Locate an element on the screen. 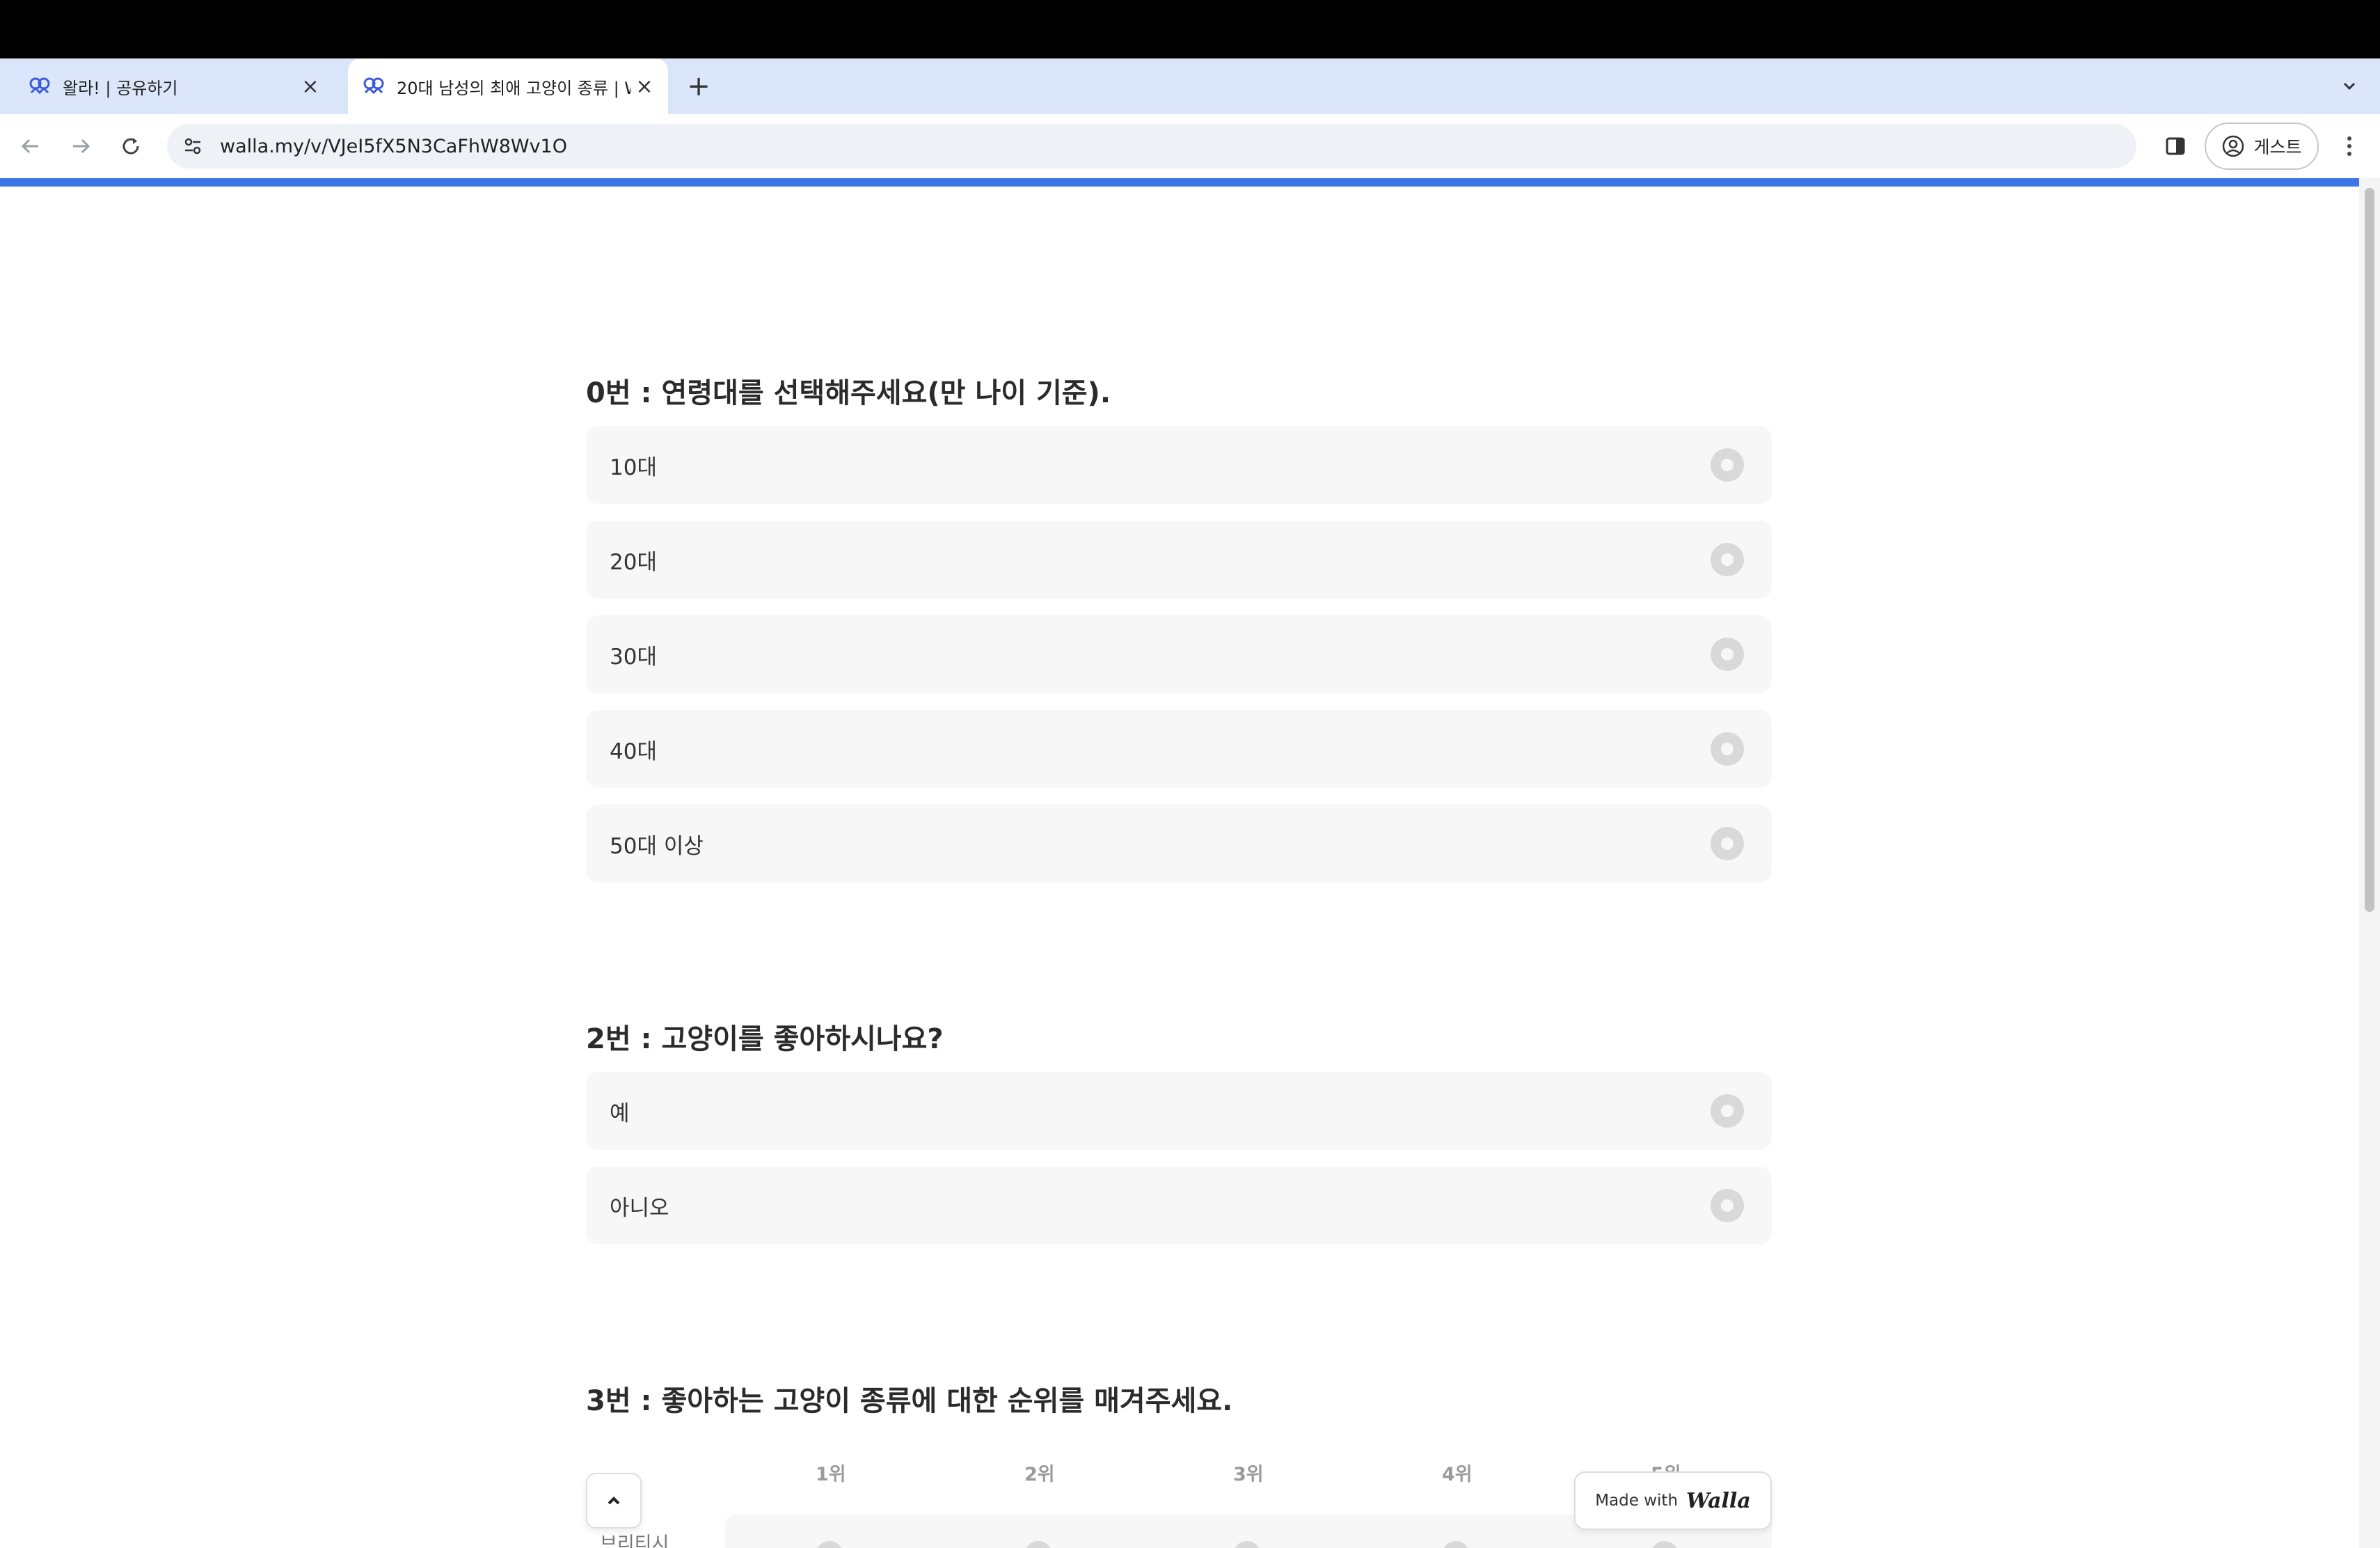 Image resolution: width=2380 pixels, height=1548 pixels. reload-icon is located at coordinates (131, 146).